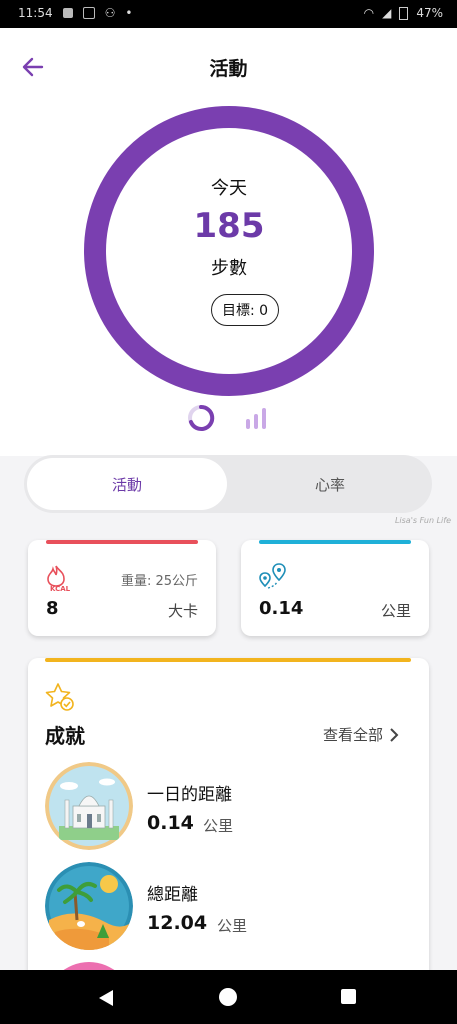  I want to click on achievements-title: 成就, so click(65, 736).